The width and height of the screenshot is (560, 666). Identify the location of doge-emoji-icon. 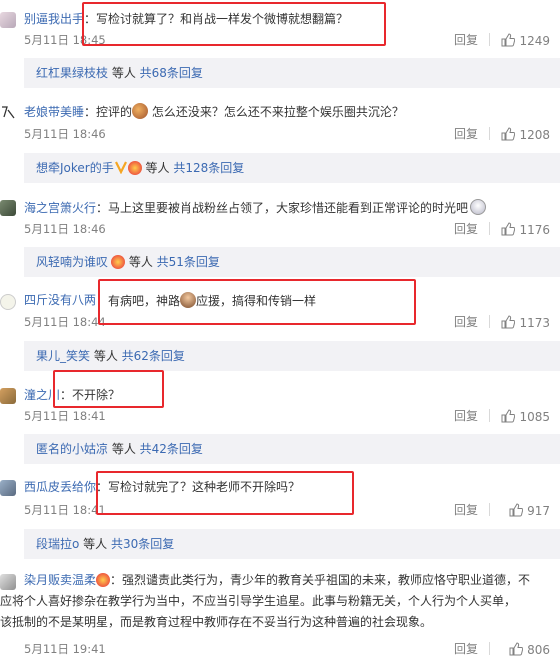
(140, 111).